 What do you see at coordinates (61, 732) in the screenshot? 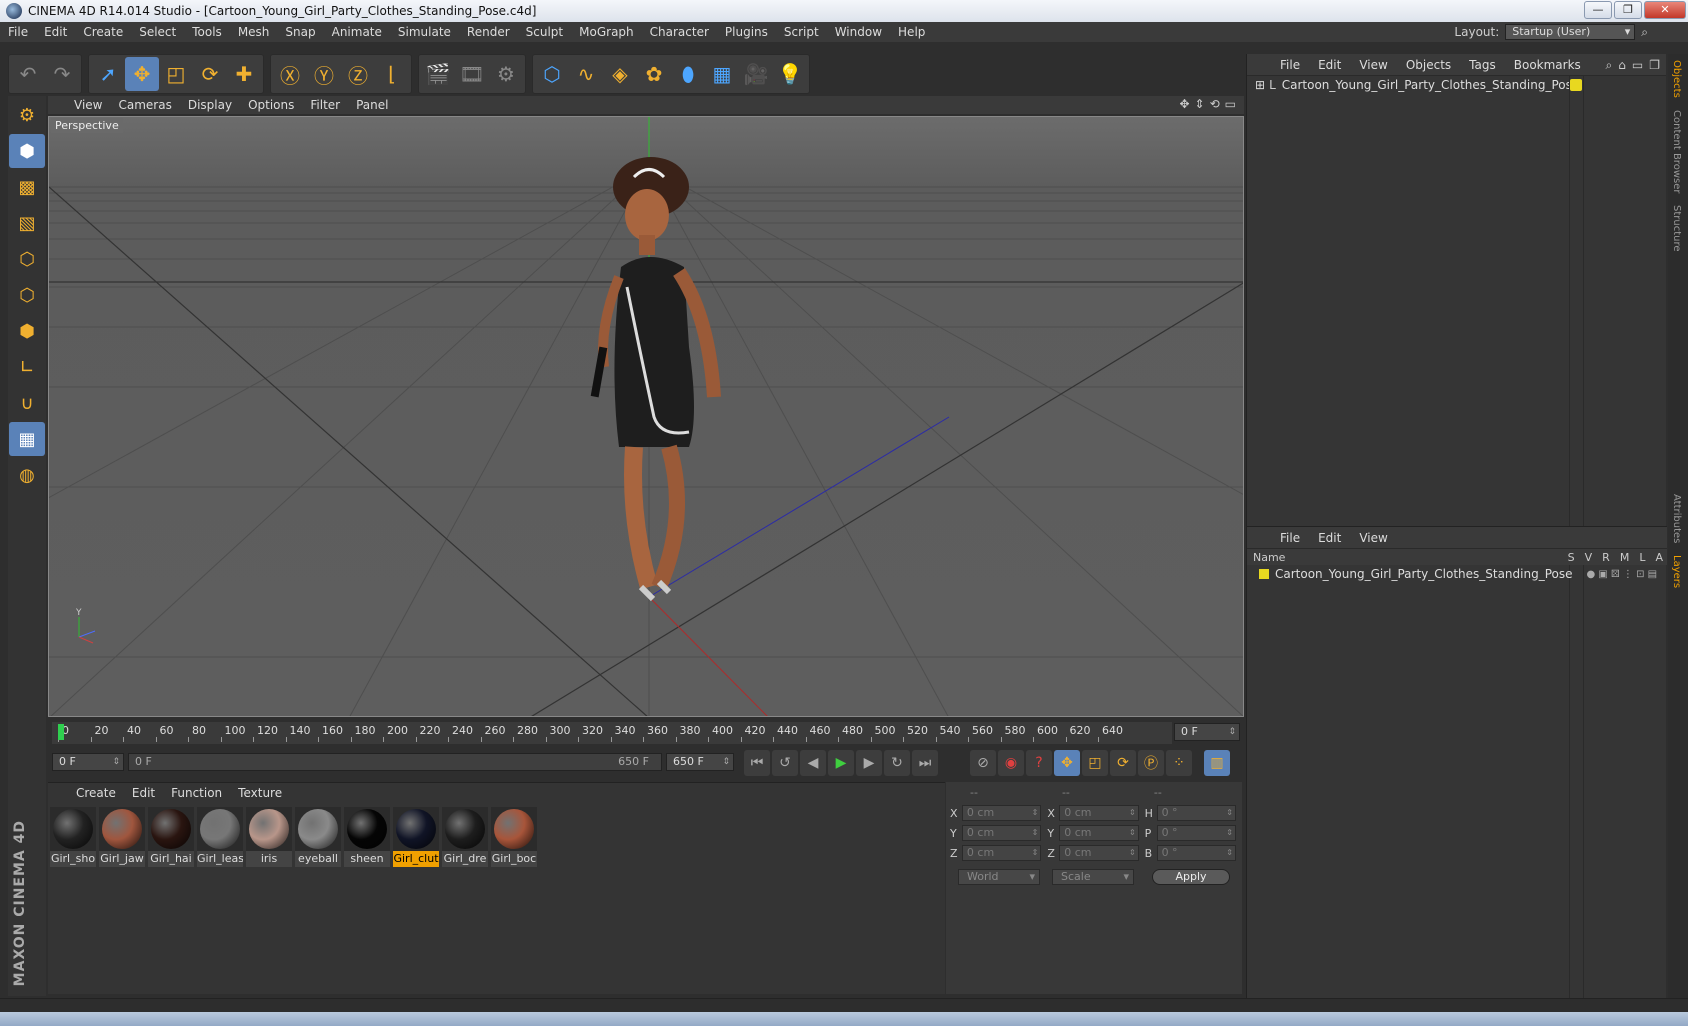
I see `playhead-marker` at bounding box center [61, 732].